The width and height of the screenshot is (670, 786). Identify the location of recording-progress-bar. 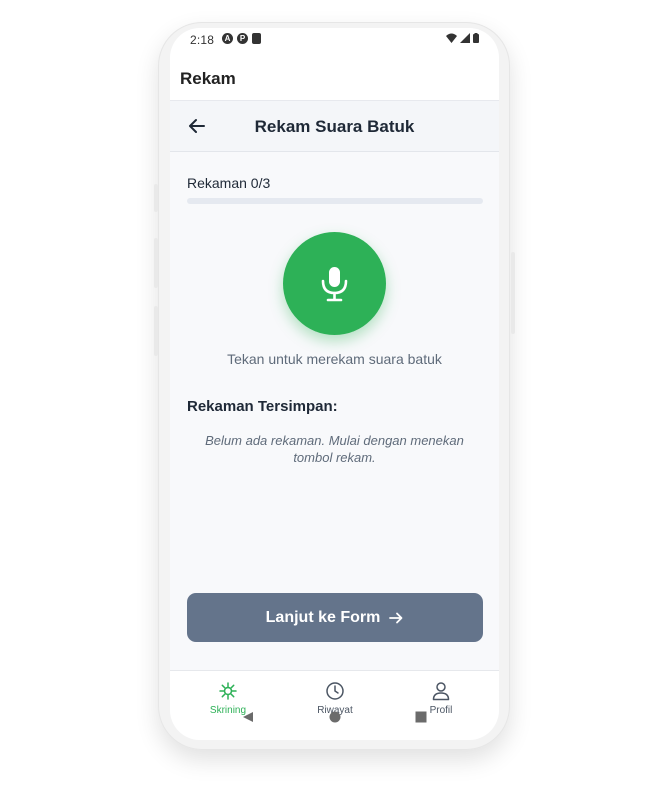
(335, 201).